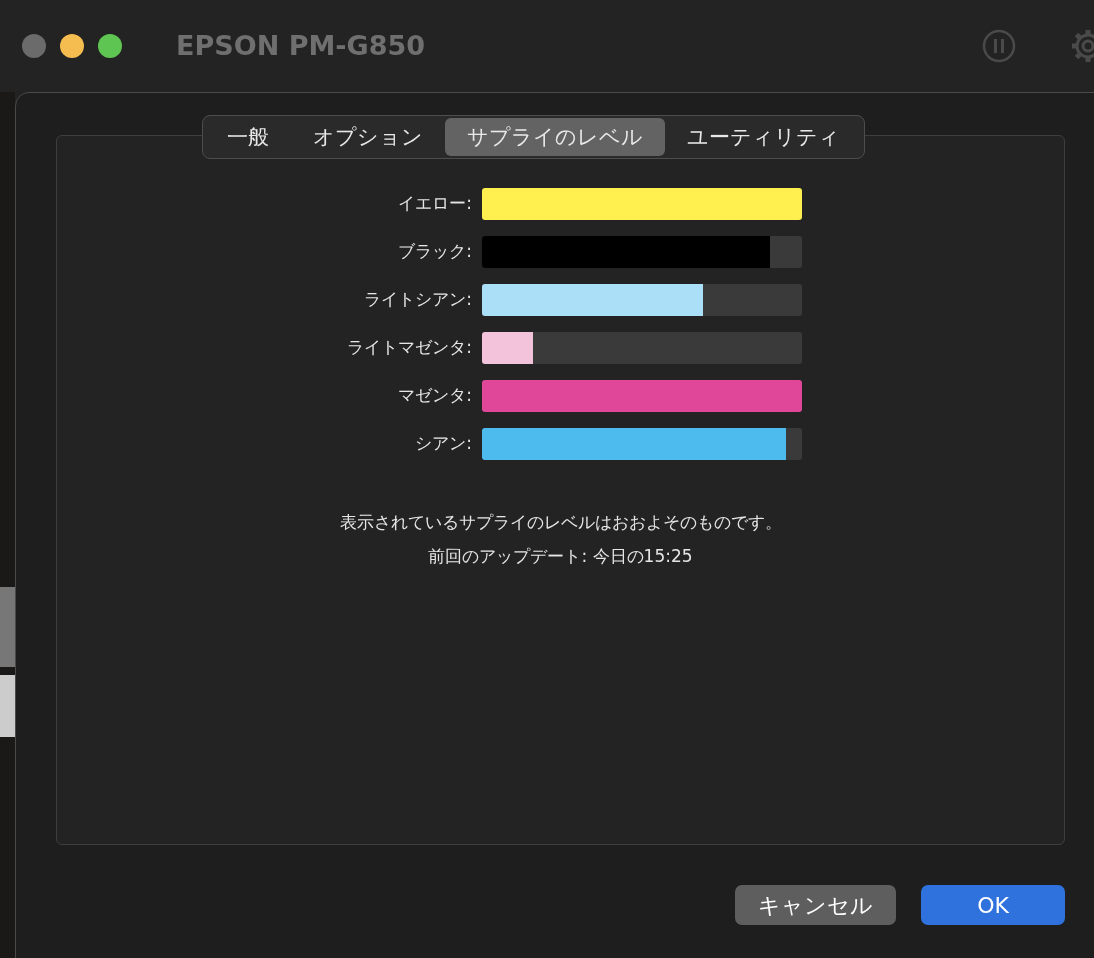 The image size is (1094, 958). I want to click on window-title: EPSON PM-G850, so click(300, 45).